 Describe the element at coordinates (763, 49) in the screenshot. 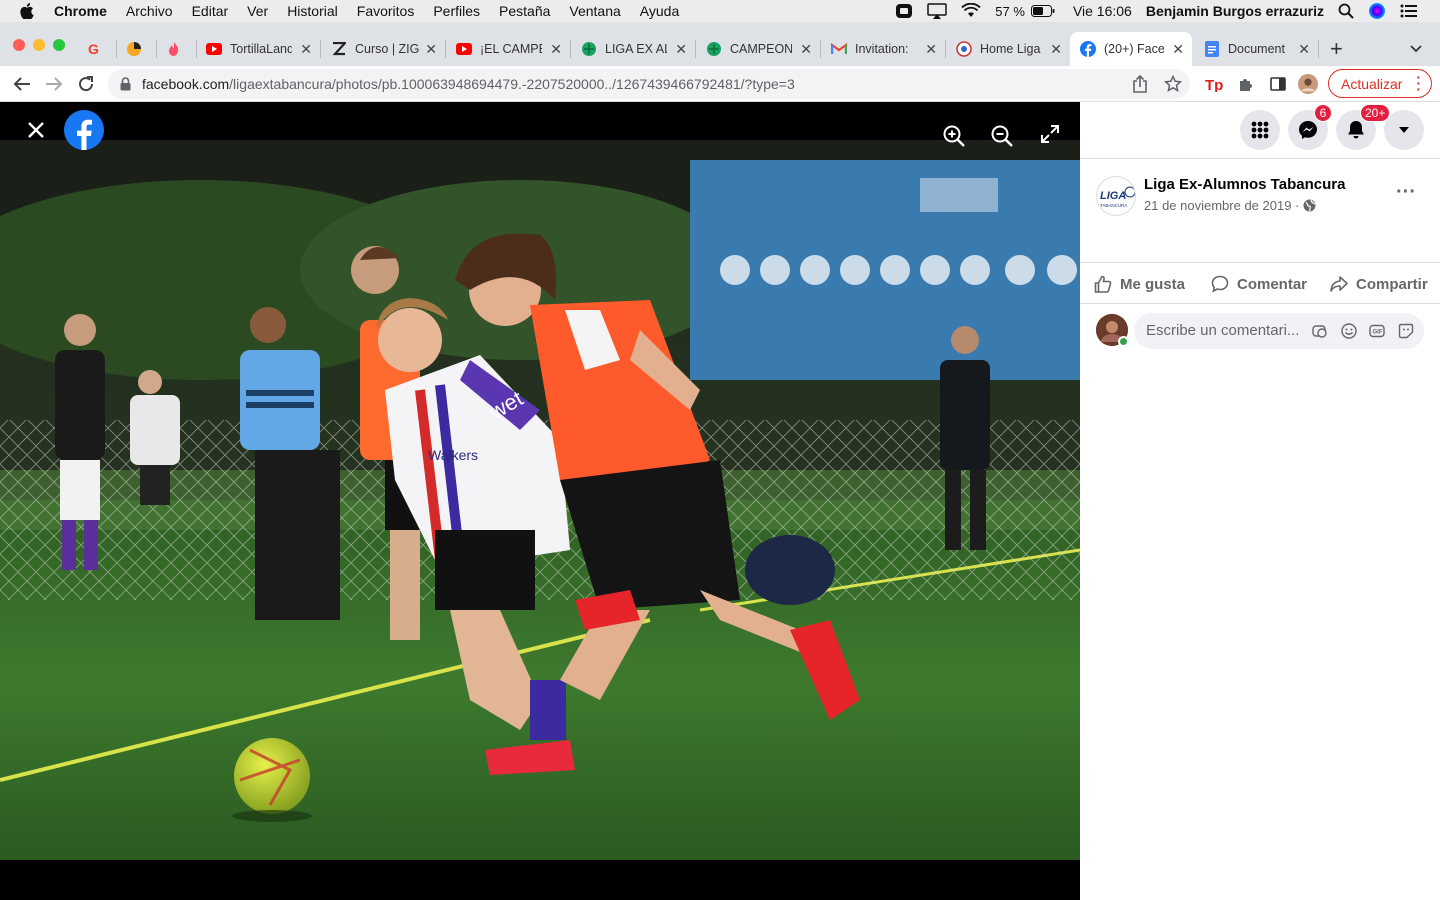

I see `tab-campeon: CAMPEON ✕` at that location.